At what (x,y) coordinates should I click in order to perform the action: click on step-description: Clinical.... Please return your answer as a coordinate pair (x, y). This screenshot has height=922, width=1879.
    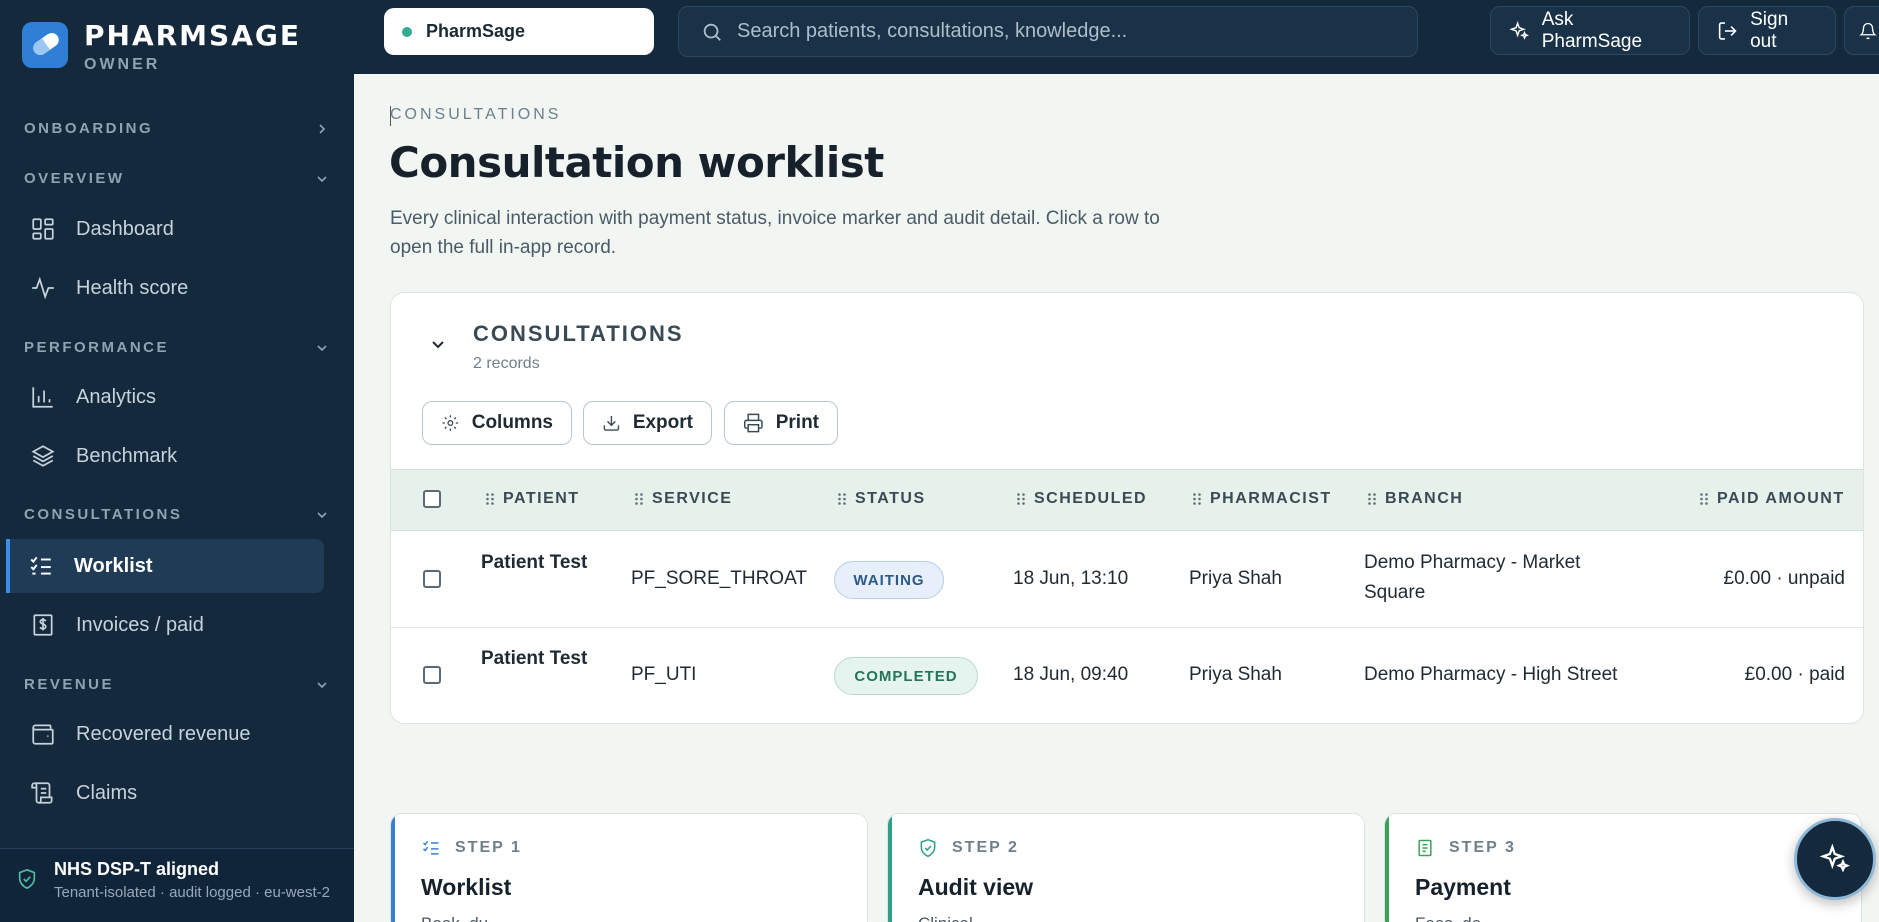
    Looking at the image, I should click on (1128, 918).